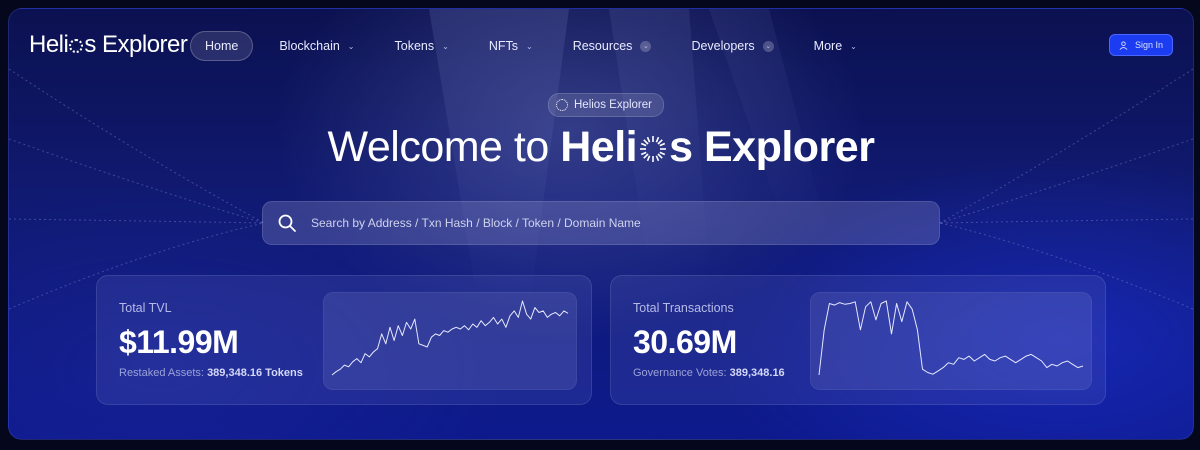 The image size is (1200, 450). I want to click on title-brand-part-1: Heli, so click(599, 147).